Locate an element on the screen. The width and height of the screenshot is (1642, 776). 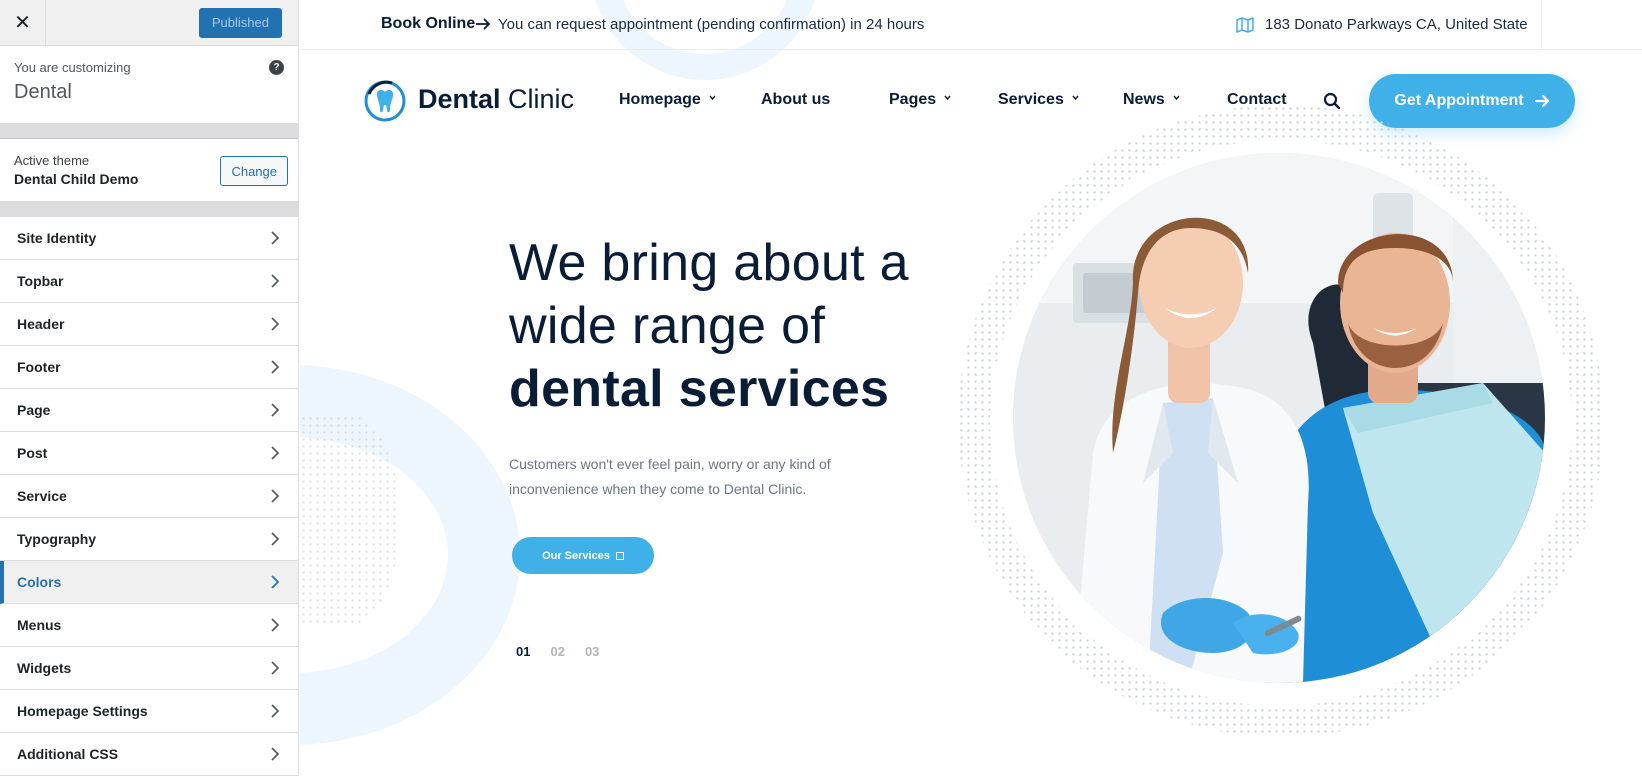
get-appointment-button: Get Appointment is located at coordinates (1472, 101).